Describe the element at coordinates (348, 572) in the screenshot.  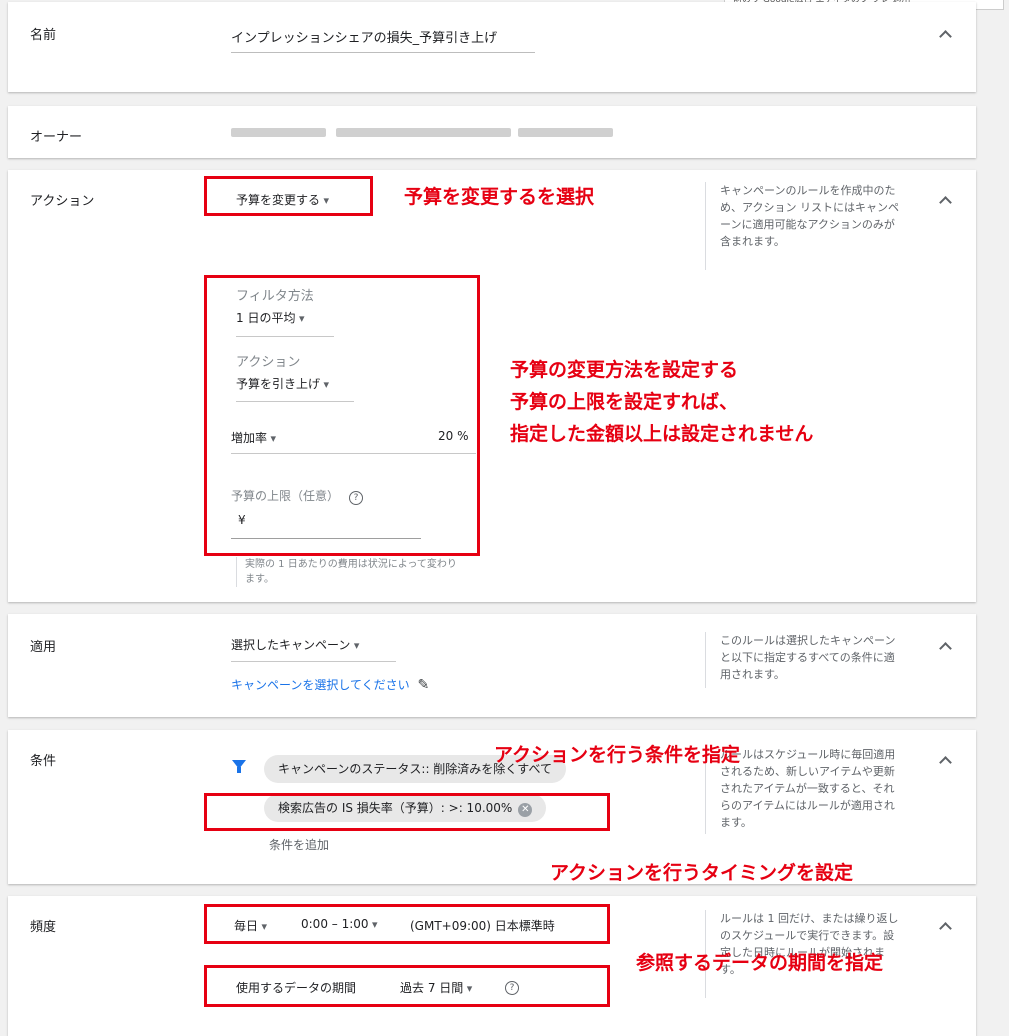
I see `budget-cap-note: 実際の 1 日あたりの費用は状況によって変わります。` at that location.